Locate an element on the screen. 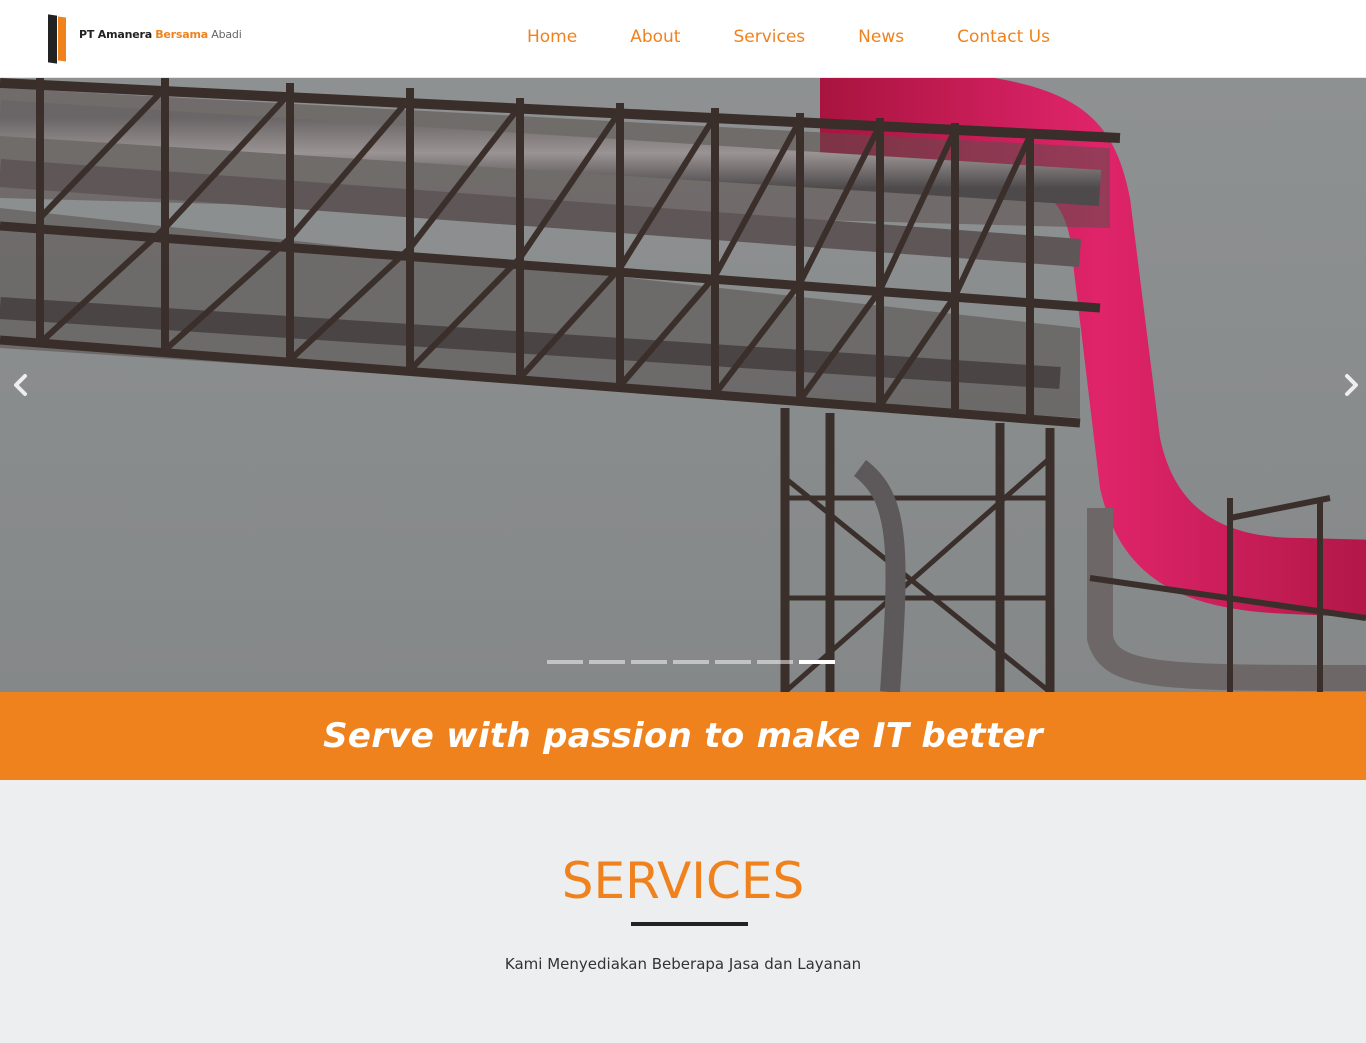 The height and width of the screenshot is (1043, 1366). tagline-text: Serve with passion to make IT better is located at coordinates (683, 736).